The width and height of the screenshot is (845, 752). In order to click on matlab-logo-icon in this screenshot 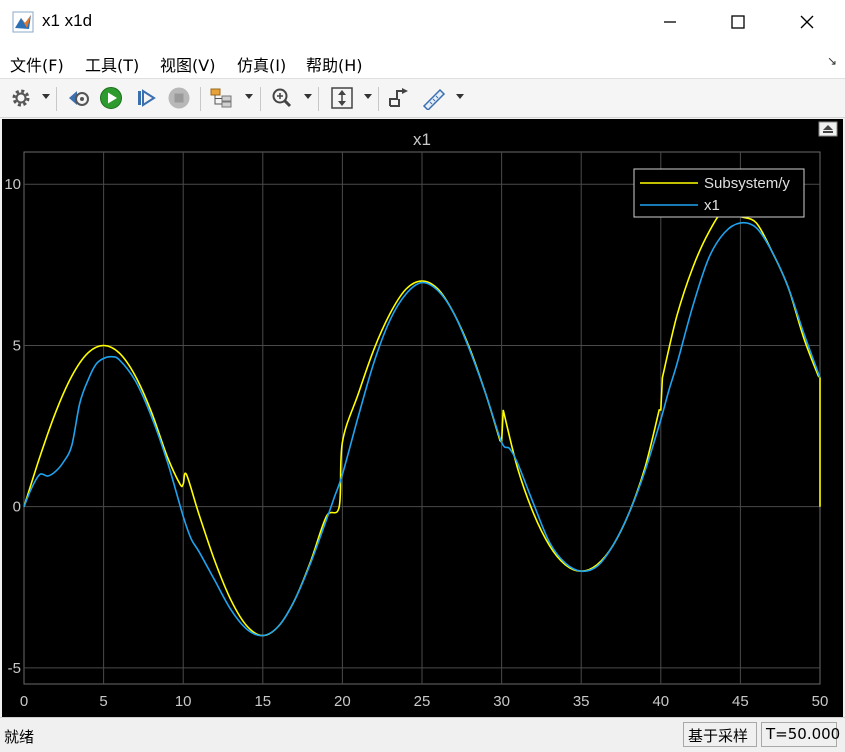, I will do `click(23, 22)`.